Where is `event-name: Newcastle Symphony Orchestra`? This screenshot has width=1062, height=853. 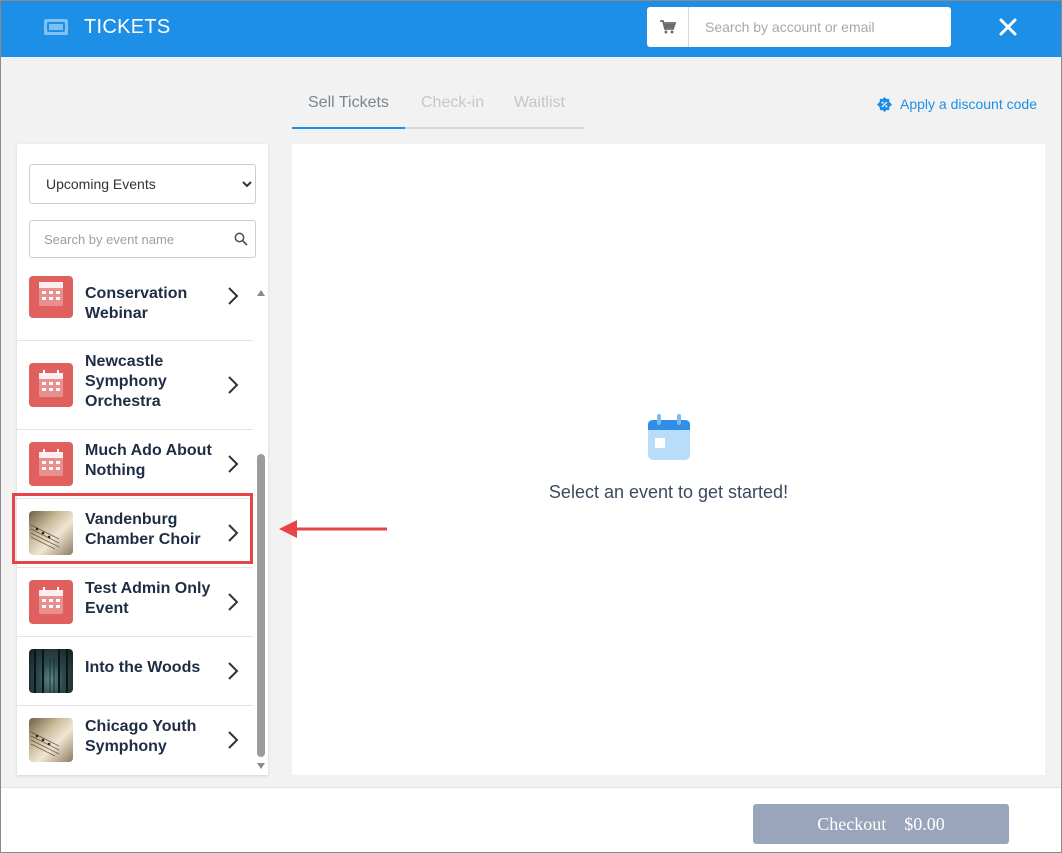
event-name: Newcastle Symphony Orchestra is located at coordinates (126, 381).